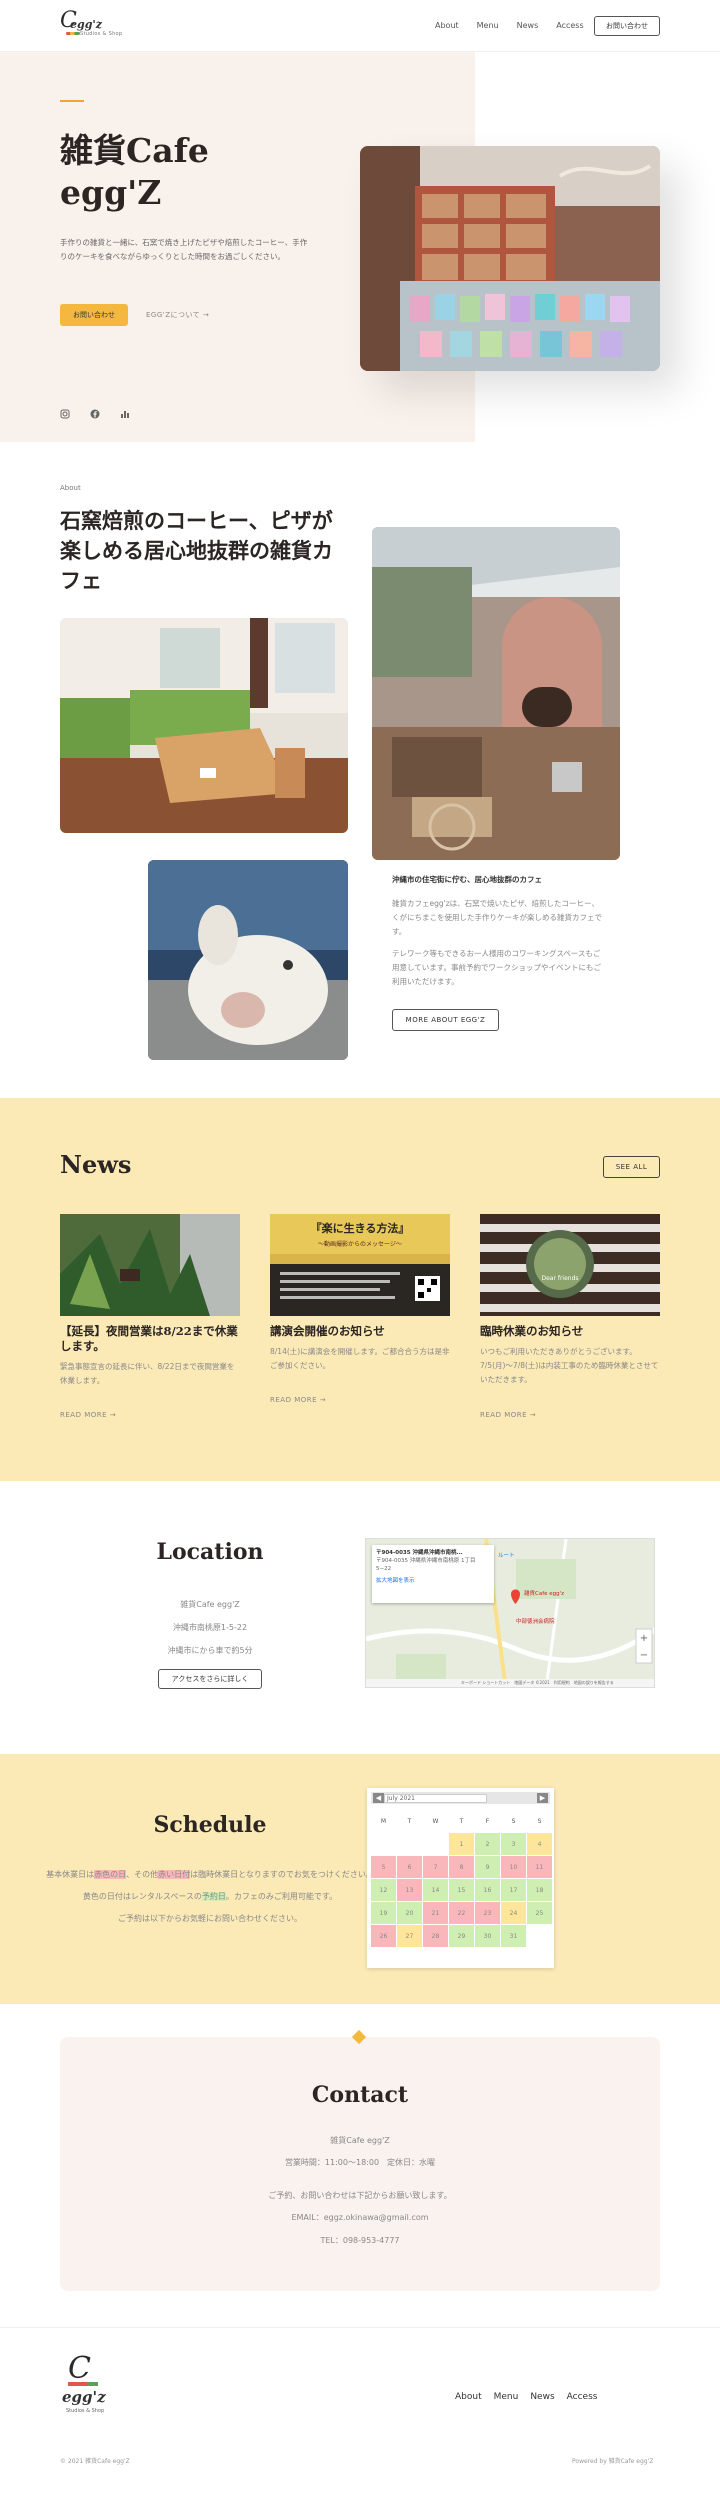 Image resolution: width=720 pixels, height=2501 pixels. What do you see at coordinates (435, 1890) in the screenshot?
I see `calendar-day: 14` at bounding box center [435, 1890].